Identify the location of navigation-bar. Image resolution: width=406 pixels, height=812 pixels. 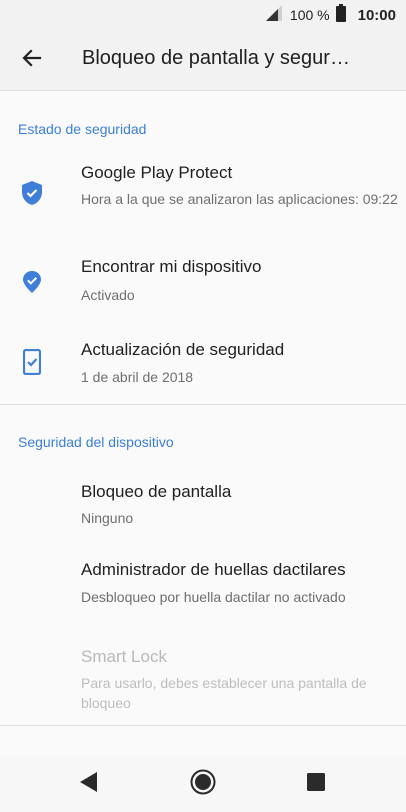
(203, 783).